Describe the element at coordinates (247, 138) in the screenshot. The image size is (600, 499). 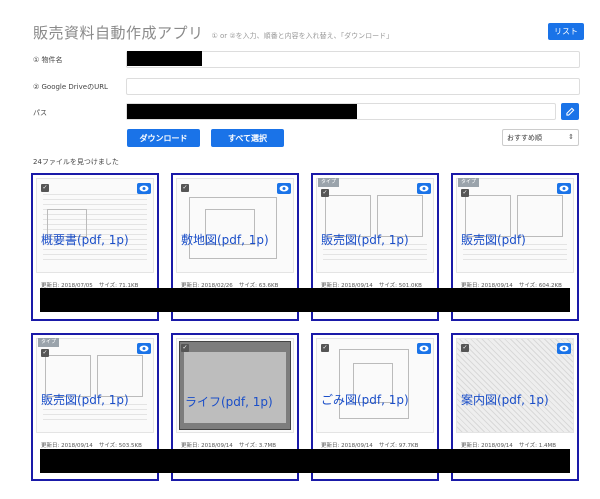
I see `select-all-button: すべて選択` at that location.